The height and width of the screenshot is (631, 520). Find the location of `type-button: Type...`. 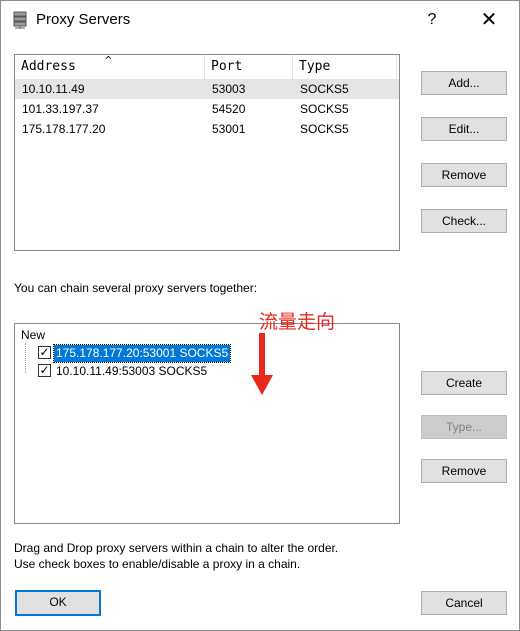

type-button: Type... is located at coordinates (464, 427).